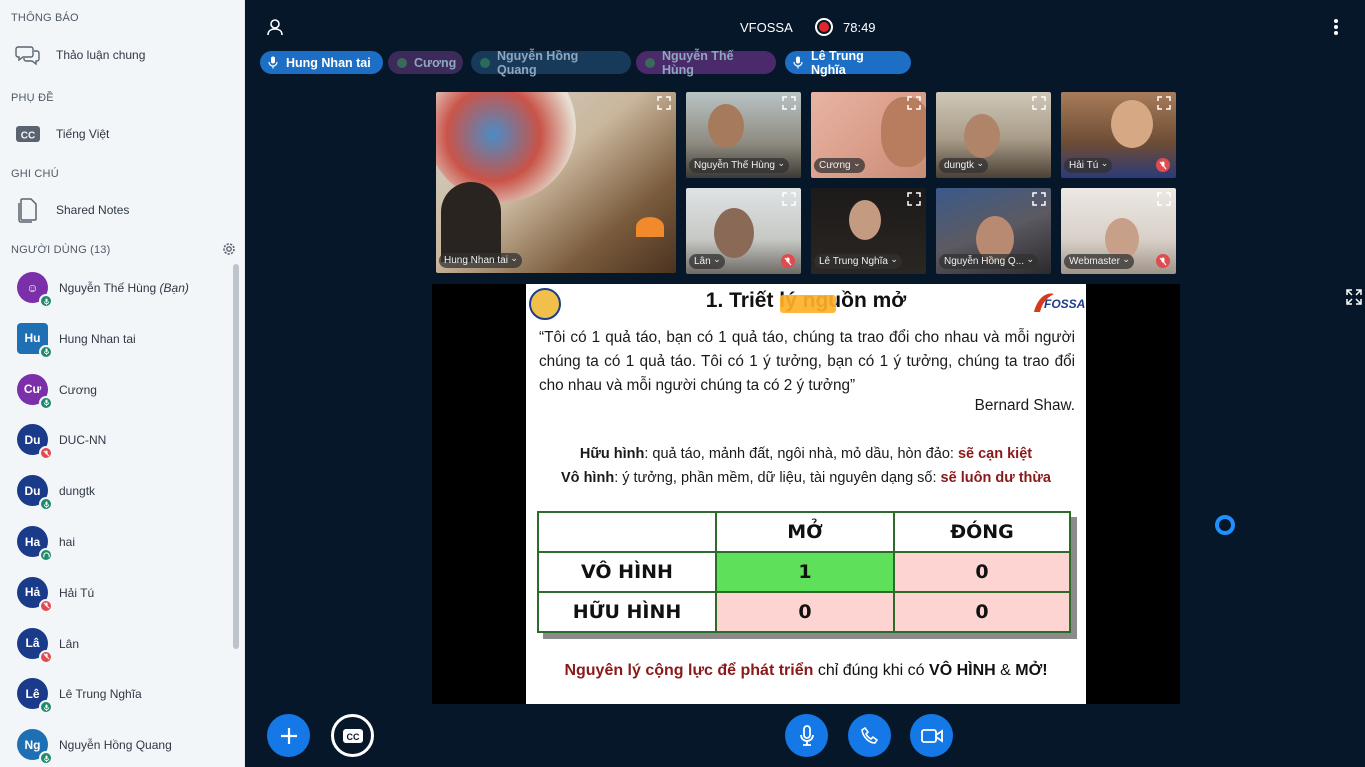 The width and height of the screenshot is (1365, 767). I want to click on closed-captions-icon: CC, so click(352, 735).